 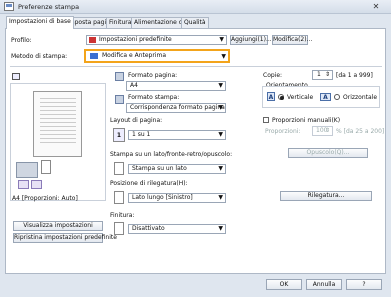 What do you see at coordinates (9, 6) in the screenshot?
I see `printer-window-icon` at bounding box center [9, 6].